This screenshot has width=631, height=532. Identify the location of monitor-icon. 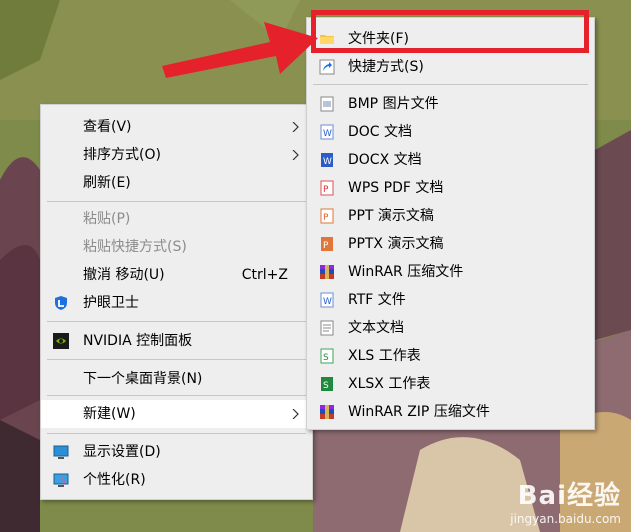
(61, 452).